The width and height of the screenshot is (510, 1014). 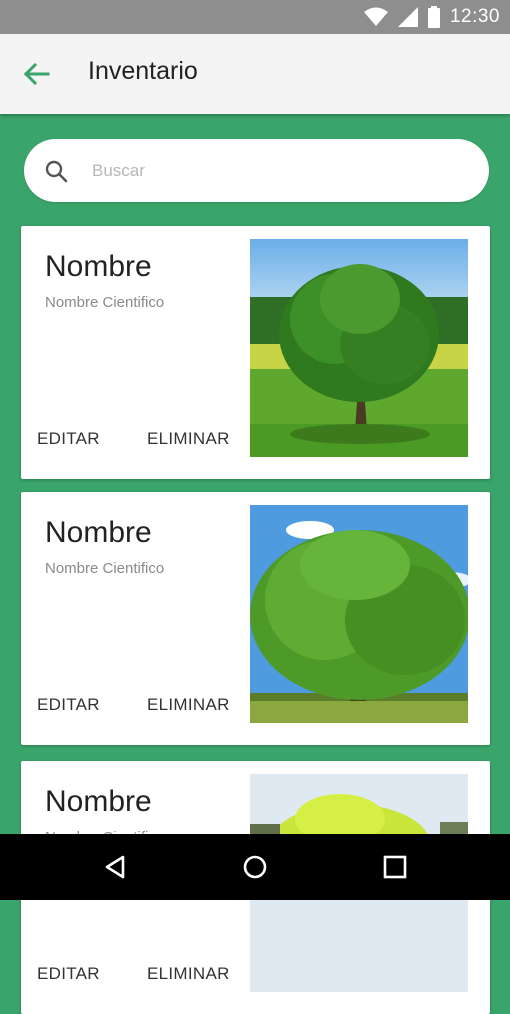 I want to click on search-input, so click(x=272, y=171).